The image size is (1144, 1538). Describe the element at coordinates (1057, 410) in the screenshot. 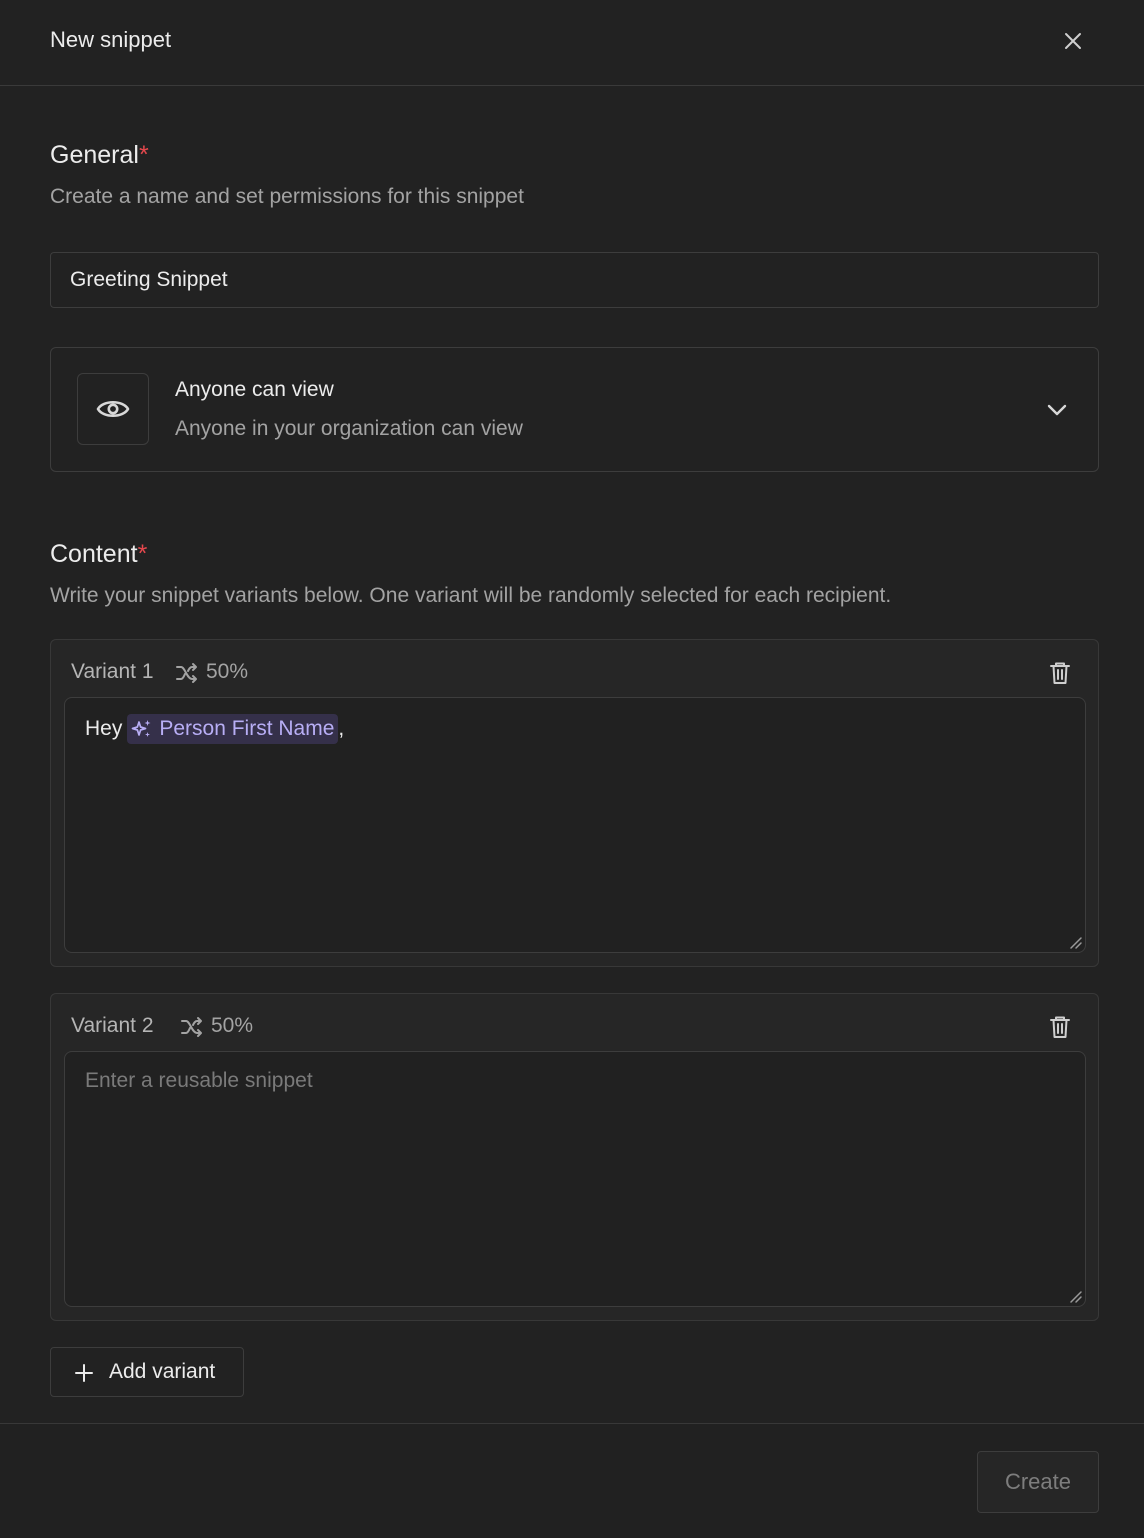

I see `chevron-down-icon` at that location.